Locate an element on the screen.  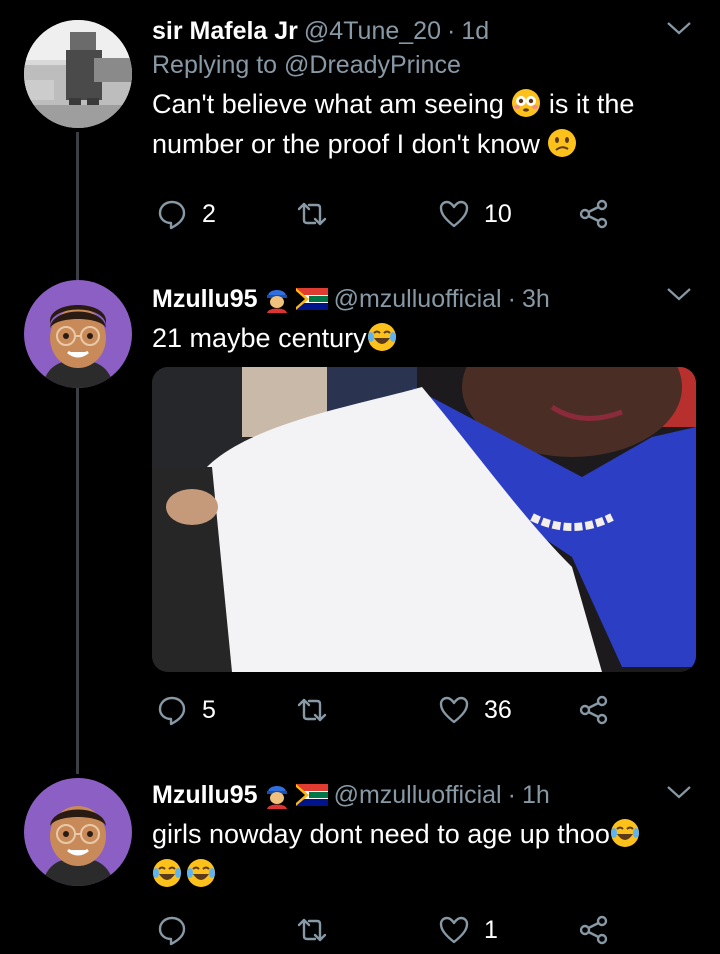
replying-to-label: Replying to is located at coordinates (215, 65).